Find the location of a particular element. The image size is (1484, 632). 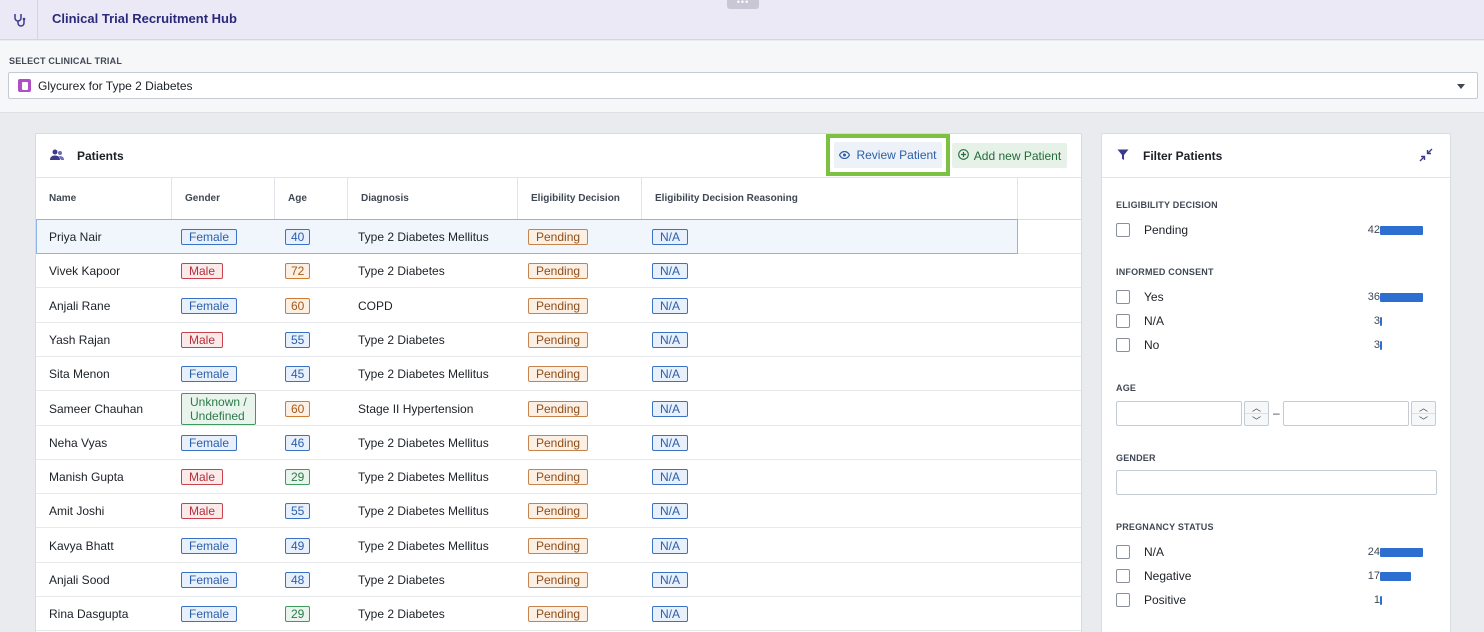

cell-age: 29 is located at coordinates (308, 614).